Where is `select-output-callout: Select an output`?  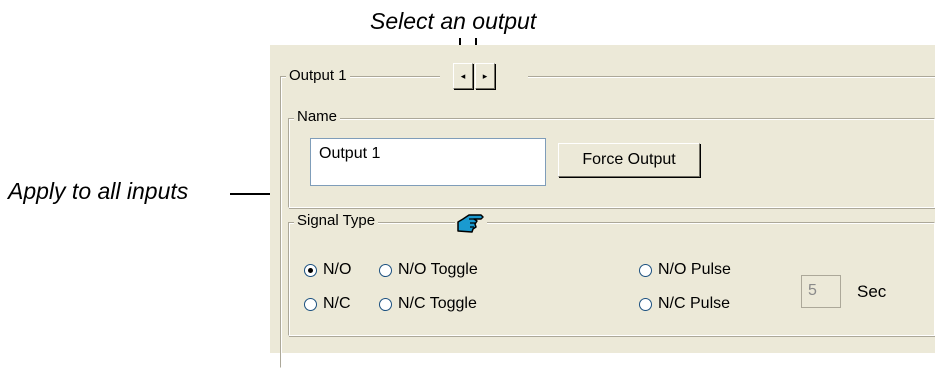 select-output-callout: Select an output is located at coordinates (453, 21).